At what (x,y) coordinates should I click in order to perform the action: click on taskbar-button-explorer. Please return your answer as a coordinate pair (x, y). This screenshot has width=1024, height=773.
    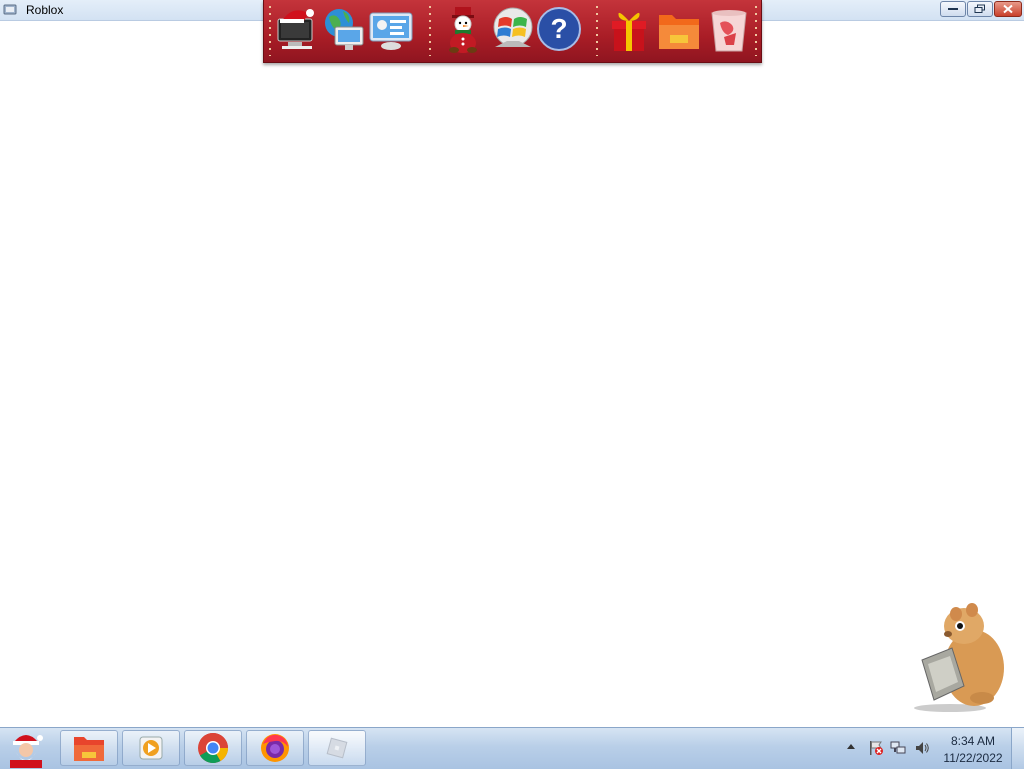
    Looking at the image, I should click on (89, 748).